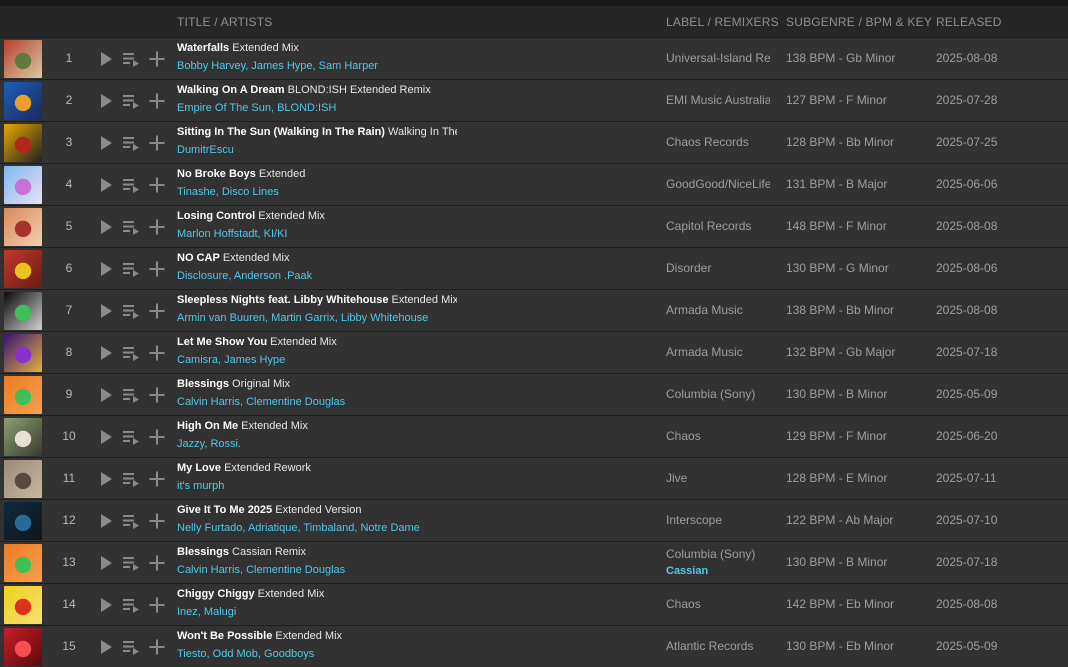  What do you see at coordinates (718, 100) in the screenshot?
I see `track-label: EMI Music Australia` at bounding box center [718, 100].